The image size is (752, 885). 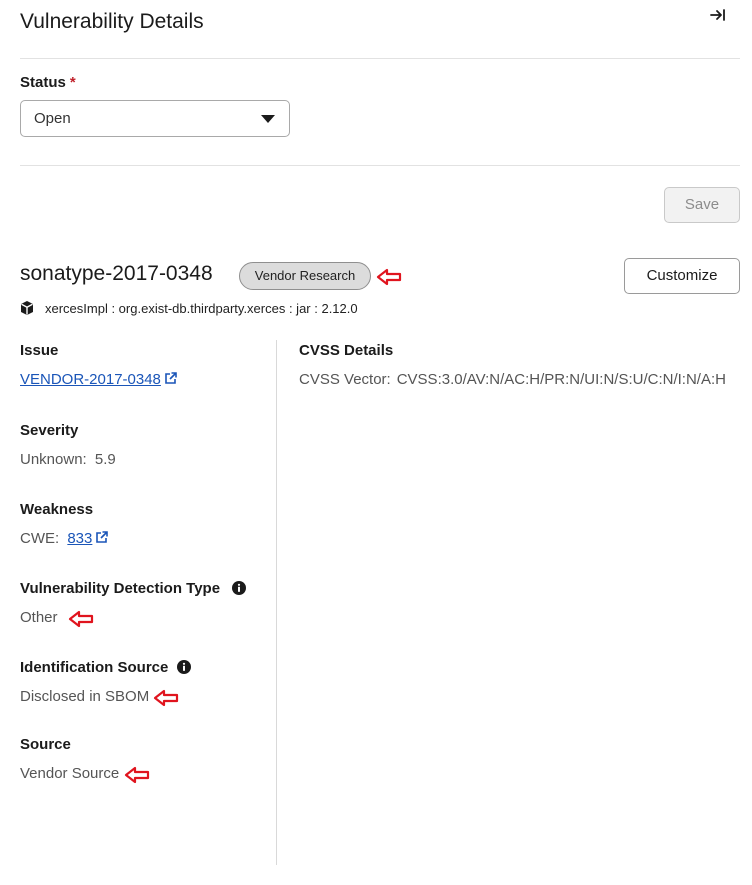 What do you see at coordinates (85, 696) in the screenshot?
I see `identification-source-value: Disclosed in SBOM` at bounding box center [85, 696].